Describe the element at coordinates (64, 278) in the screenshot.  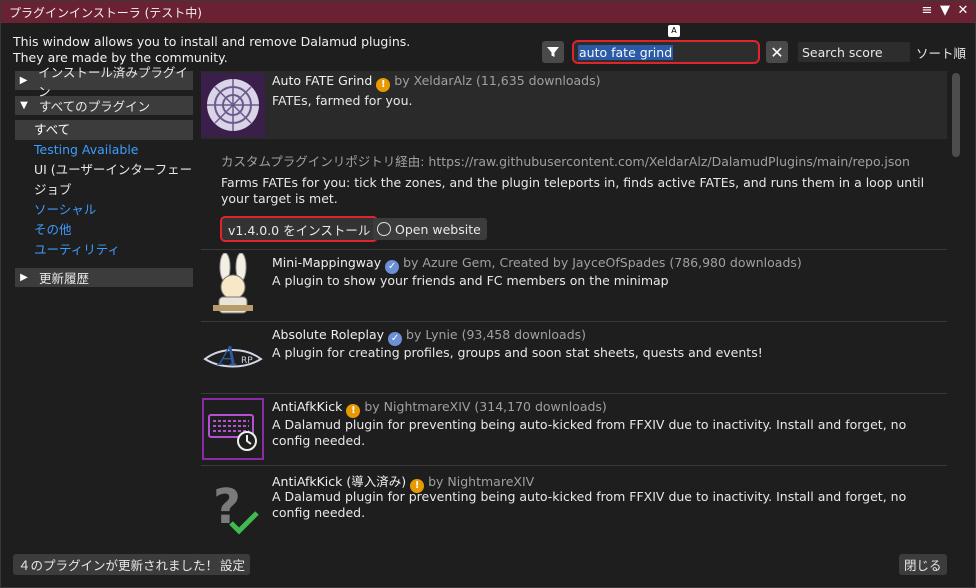
I see `category-changelog-label: 更新履歴` at that location.